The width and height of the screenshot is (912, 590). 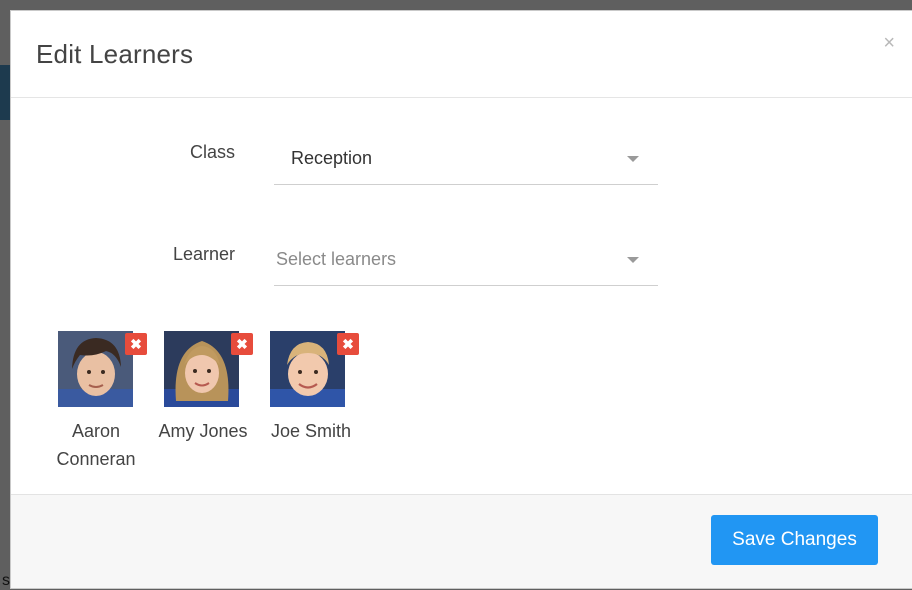 I want to click on class-select-value: Reception, so click(x=332, y=158).